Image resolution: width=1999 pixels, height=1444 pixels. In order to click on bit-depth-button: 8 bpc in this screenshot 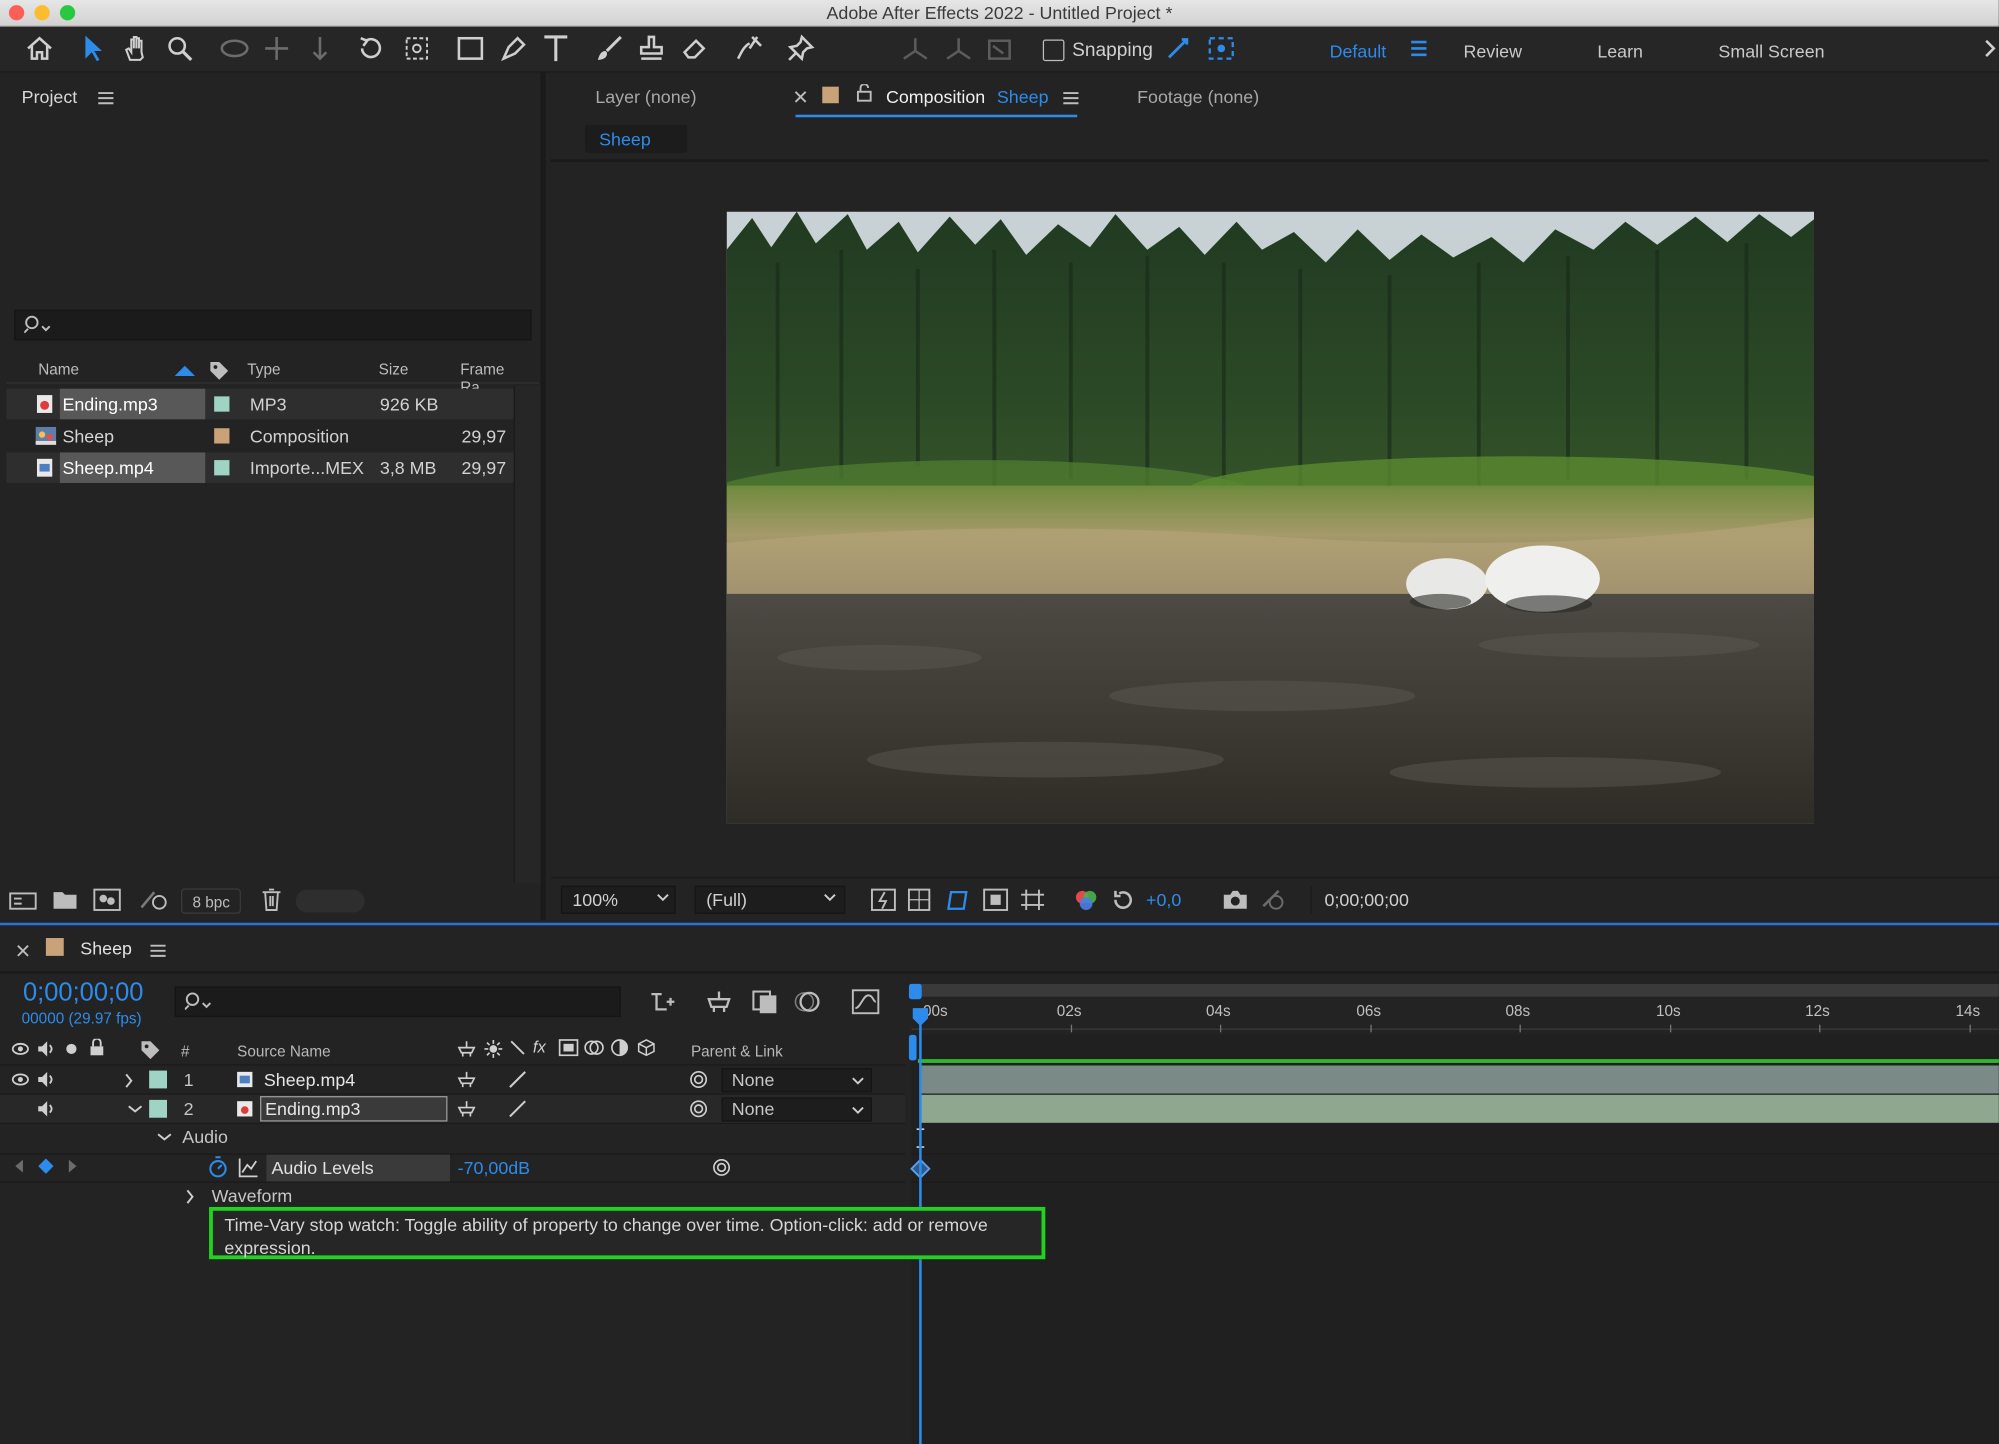, I will do `click(211, 901)`.